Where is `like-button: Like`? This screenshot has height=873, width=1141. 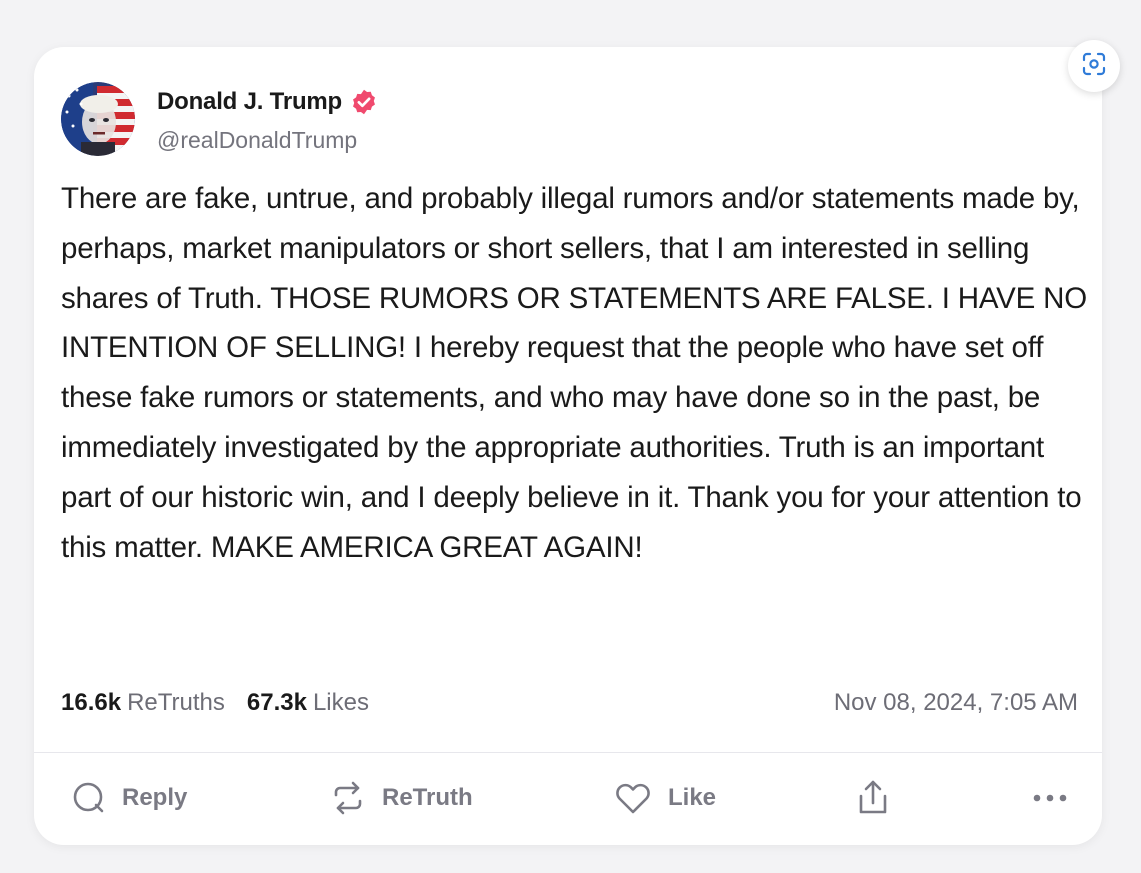
like-button: Like is located at coordinates (665, 798).